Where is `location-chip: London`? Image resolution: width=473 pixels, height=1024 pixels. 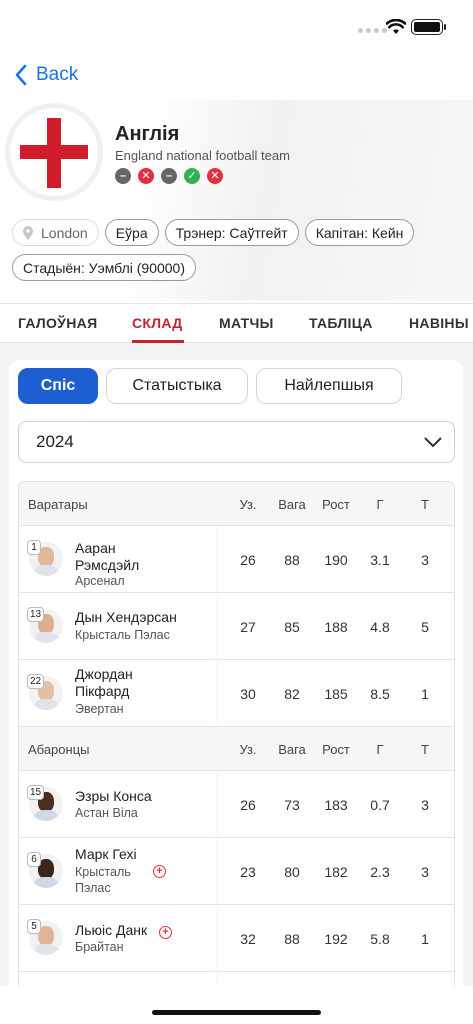
location-chip: London is located at coordinates (55, 232).